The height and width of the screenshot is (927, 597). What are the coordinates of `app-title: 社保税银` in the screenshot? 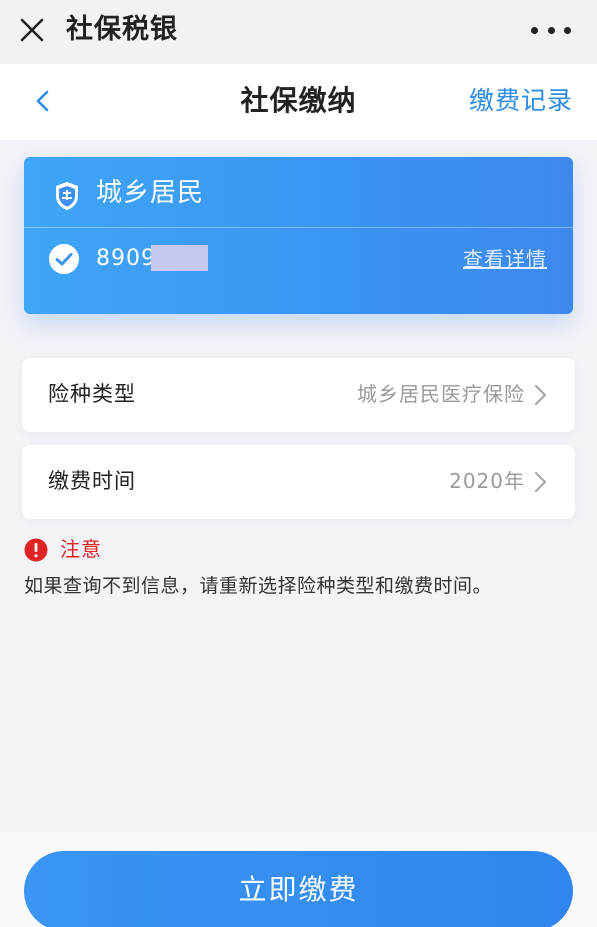 It's located at (122, 29).